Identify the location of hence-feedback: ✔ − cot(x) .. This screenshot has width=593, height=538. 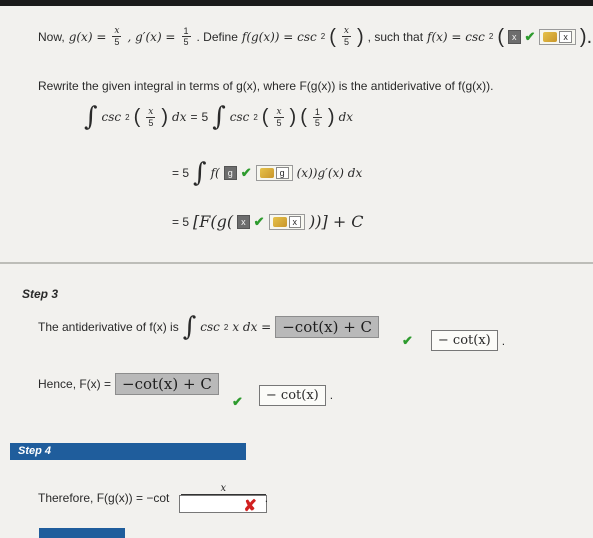
(282, 395).